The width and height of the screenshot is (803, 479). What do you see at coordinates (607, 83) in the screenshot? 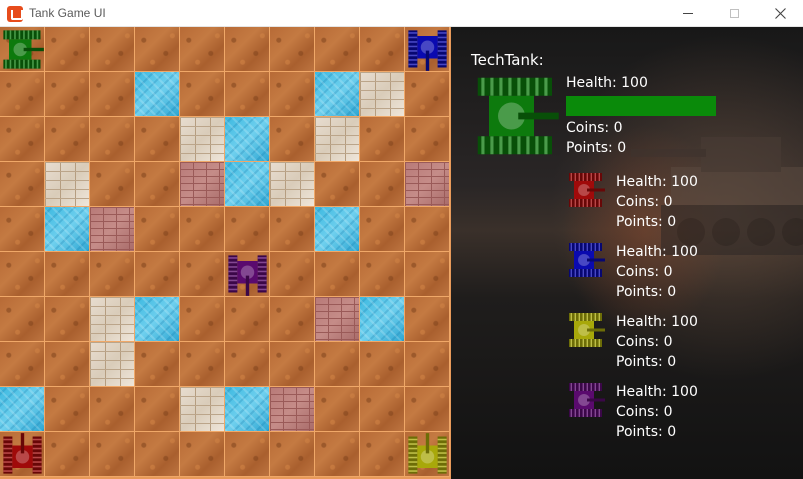
I see `player-health-label: Health: 100` at bounding box center [607, 83].